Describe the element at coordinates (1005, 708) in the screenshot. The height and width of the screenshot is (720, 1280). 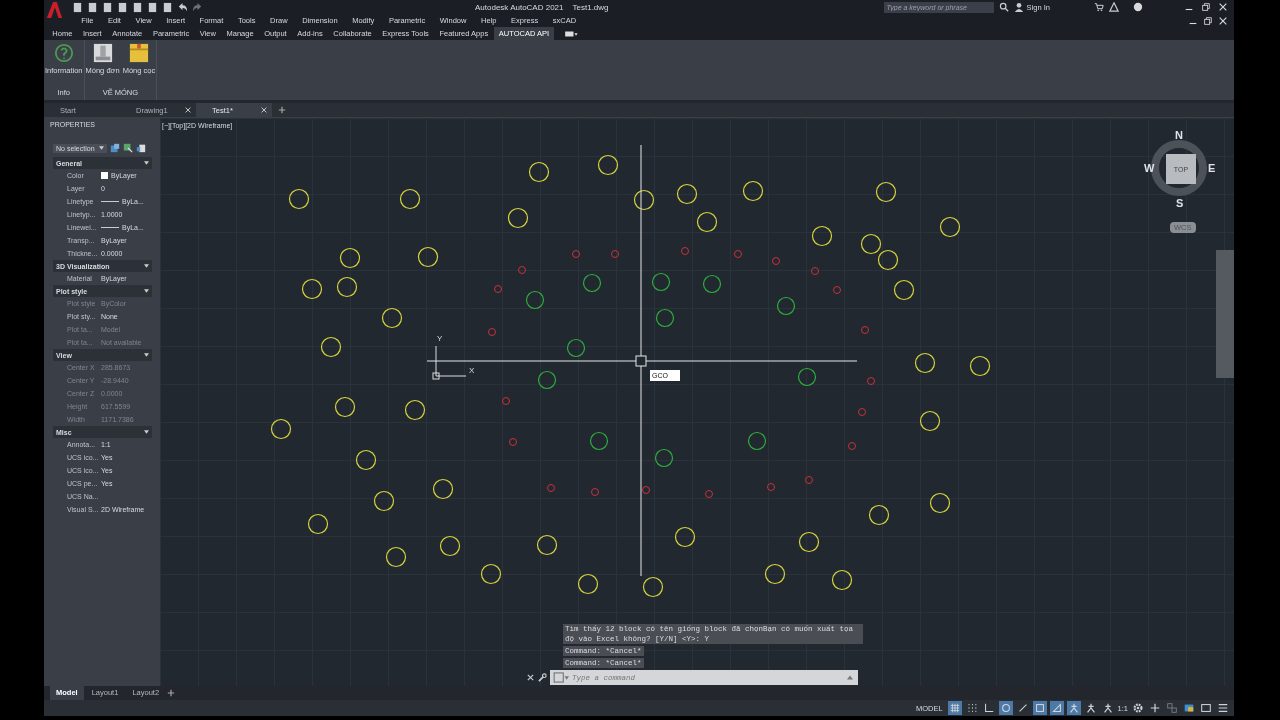
I see `polar-icon` at that location.